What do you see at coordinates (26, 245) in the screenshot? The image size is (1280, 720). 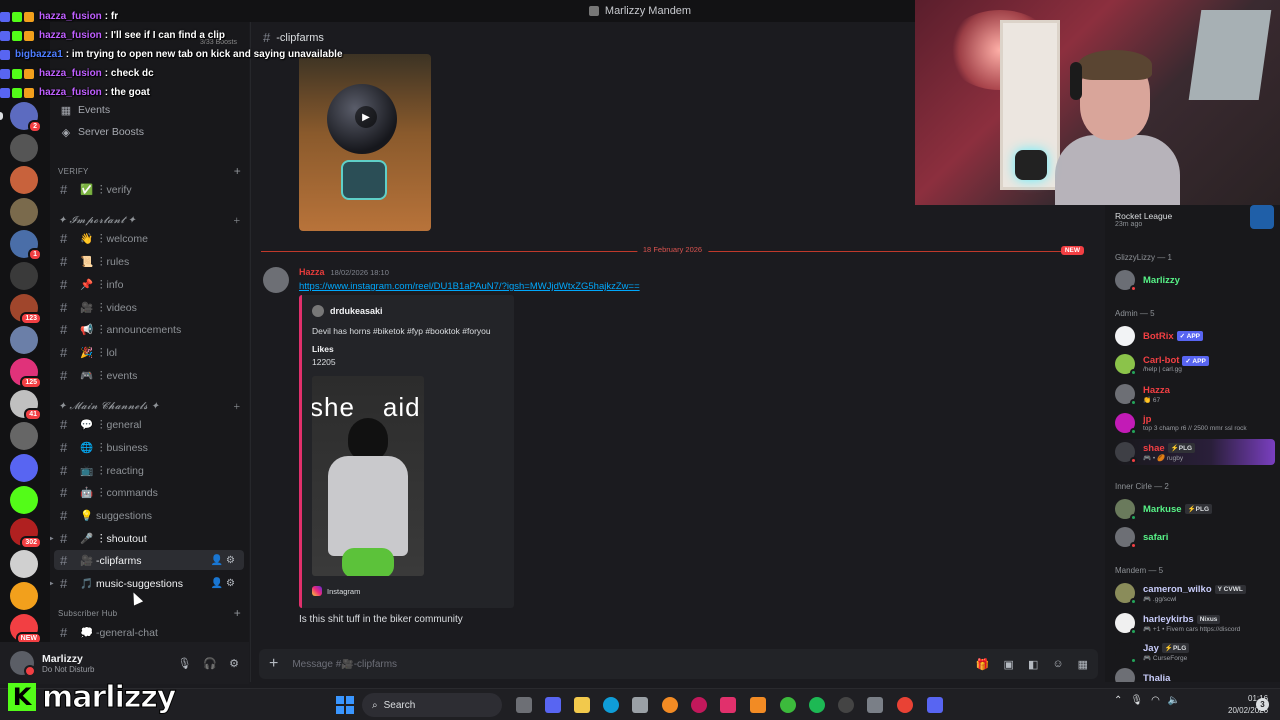 I see `server-icon: 1` at bounding box center [26, 245].